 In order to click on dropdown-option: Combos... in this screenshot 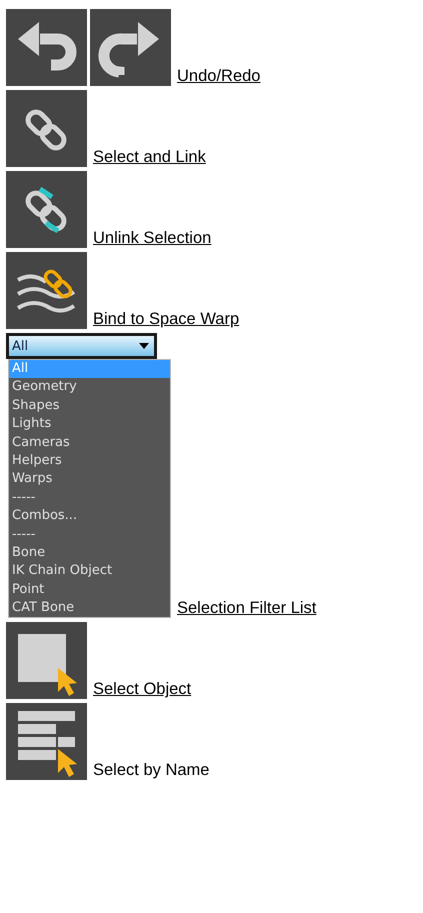, I will do `click(89, 516)`.